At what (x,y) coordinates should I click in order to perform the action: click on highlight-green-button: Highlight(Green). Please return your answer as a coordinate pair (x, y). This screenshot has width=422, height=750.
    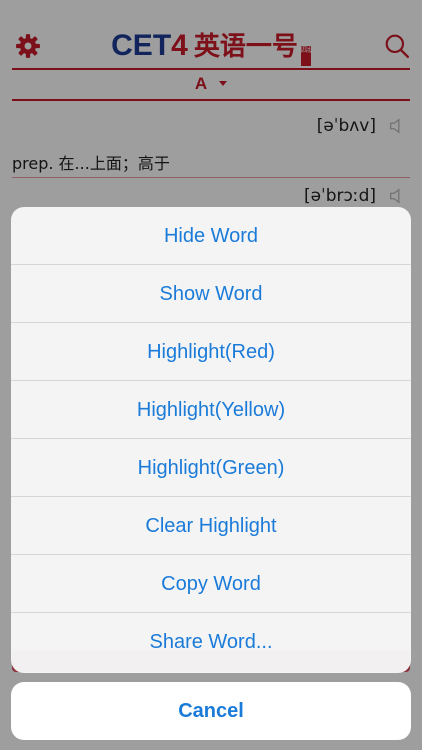
    Looking at the image, I should click on (211, 468).